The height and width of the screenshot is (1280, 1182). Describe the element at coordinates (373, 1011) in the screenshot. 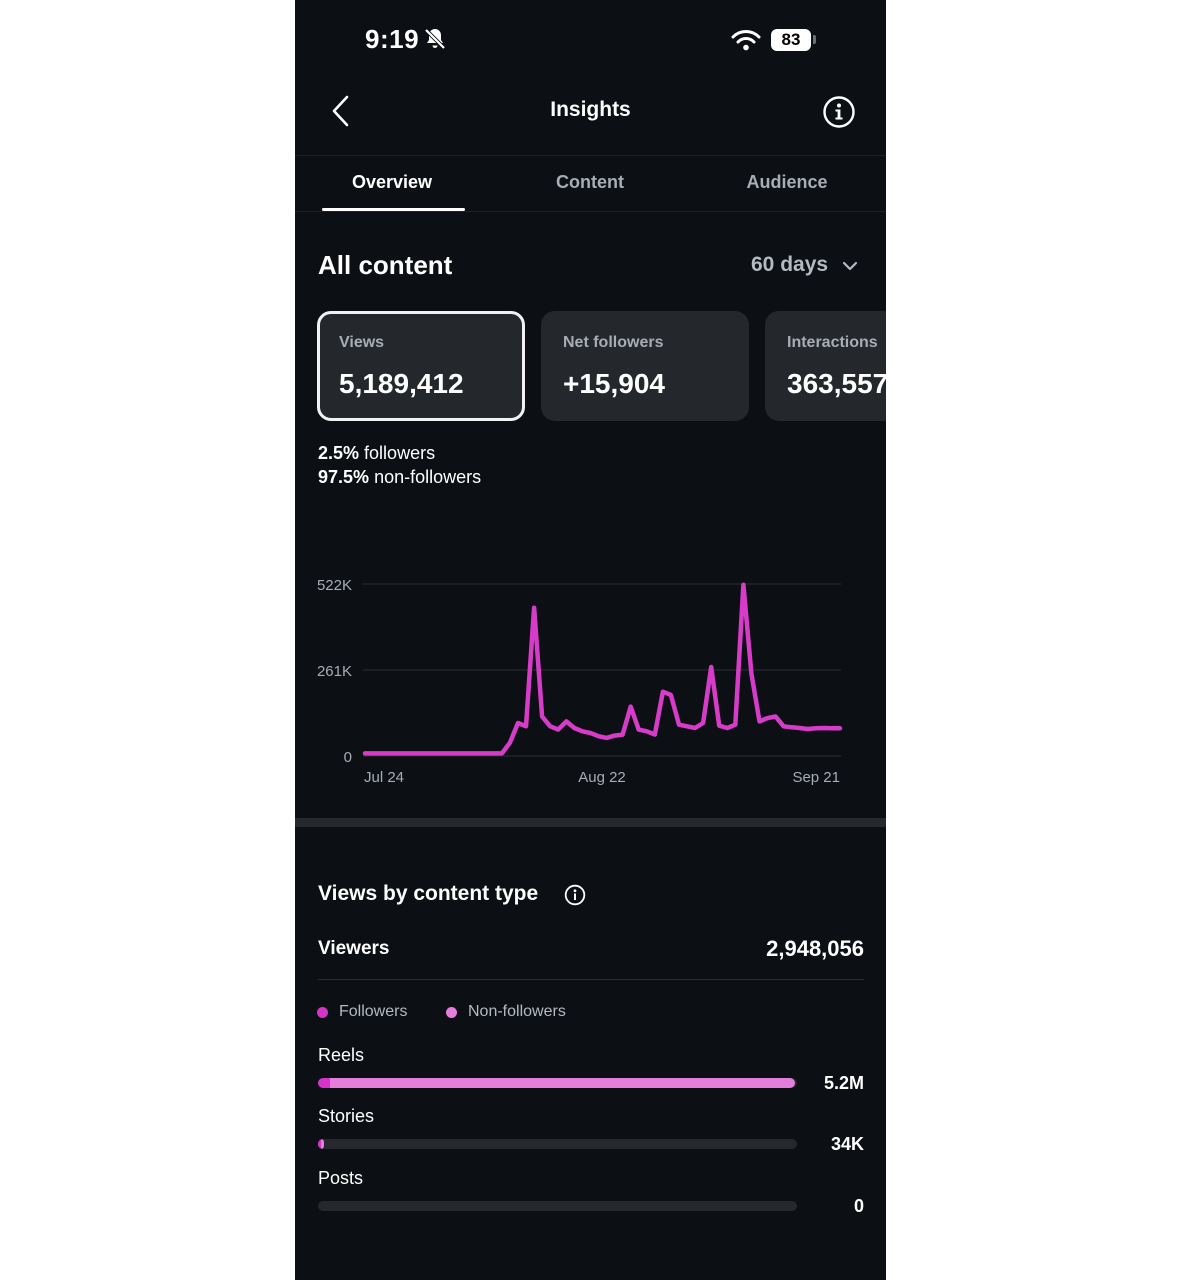

I see `legend-followers: Followers` at that location.